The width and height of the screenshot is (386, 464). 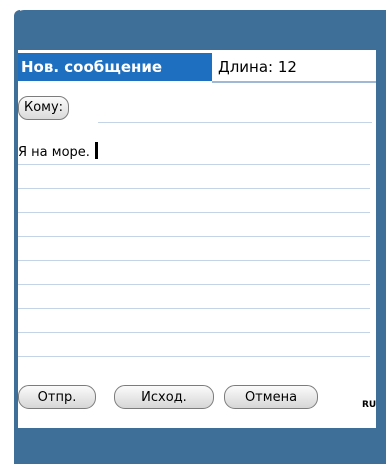 What do you see at coordinates (164, 397) in the screenshot?
I see `outbox-button: Исход.` at bounding box center [164, 397].